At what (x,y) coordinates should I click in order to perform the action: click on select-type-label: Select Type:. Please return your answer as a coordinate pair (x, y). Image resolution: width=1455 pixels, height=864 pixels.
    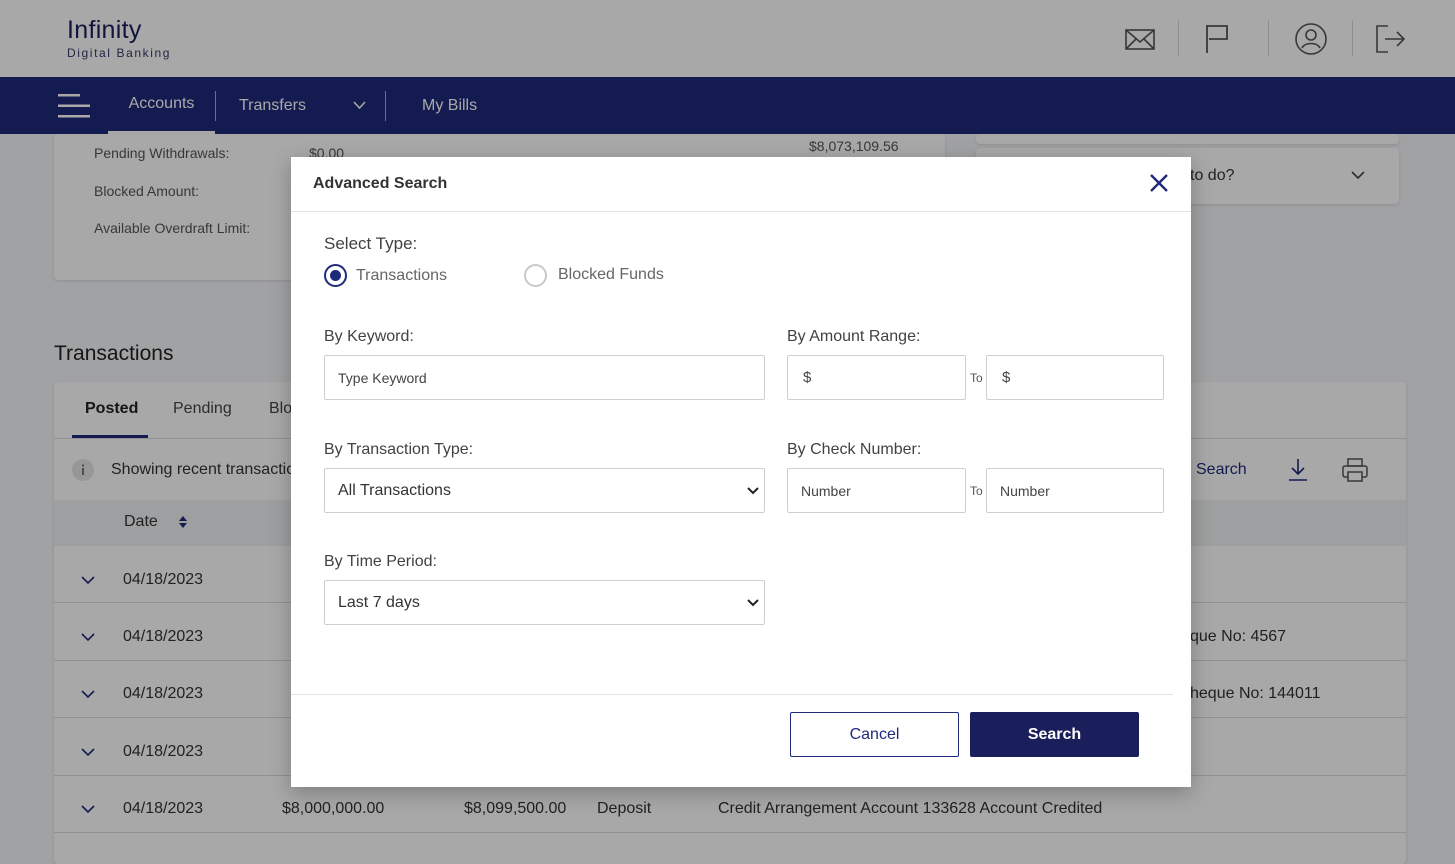
    Looking at the image, I should click on (371, 243).